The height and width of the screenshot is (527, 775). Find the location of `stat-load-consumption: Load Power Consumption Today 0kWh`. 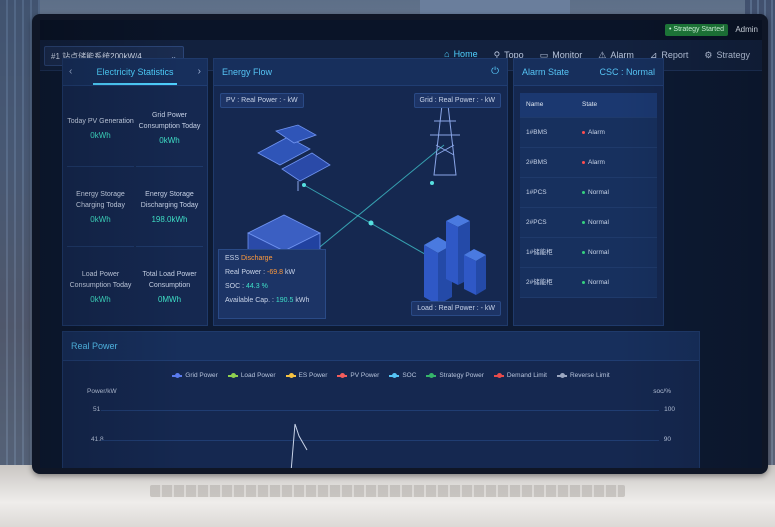

stat-load-consumption: Load Power Consumption Today 0kWh is located at coordinates (100, 287).